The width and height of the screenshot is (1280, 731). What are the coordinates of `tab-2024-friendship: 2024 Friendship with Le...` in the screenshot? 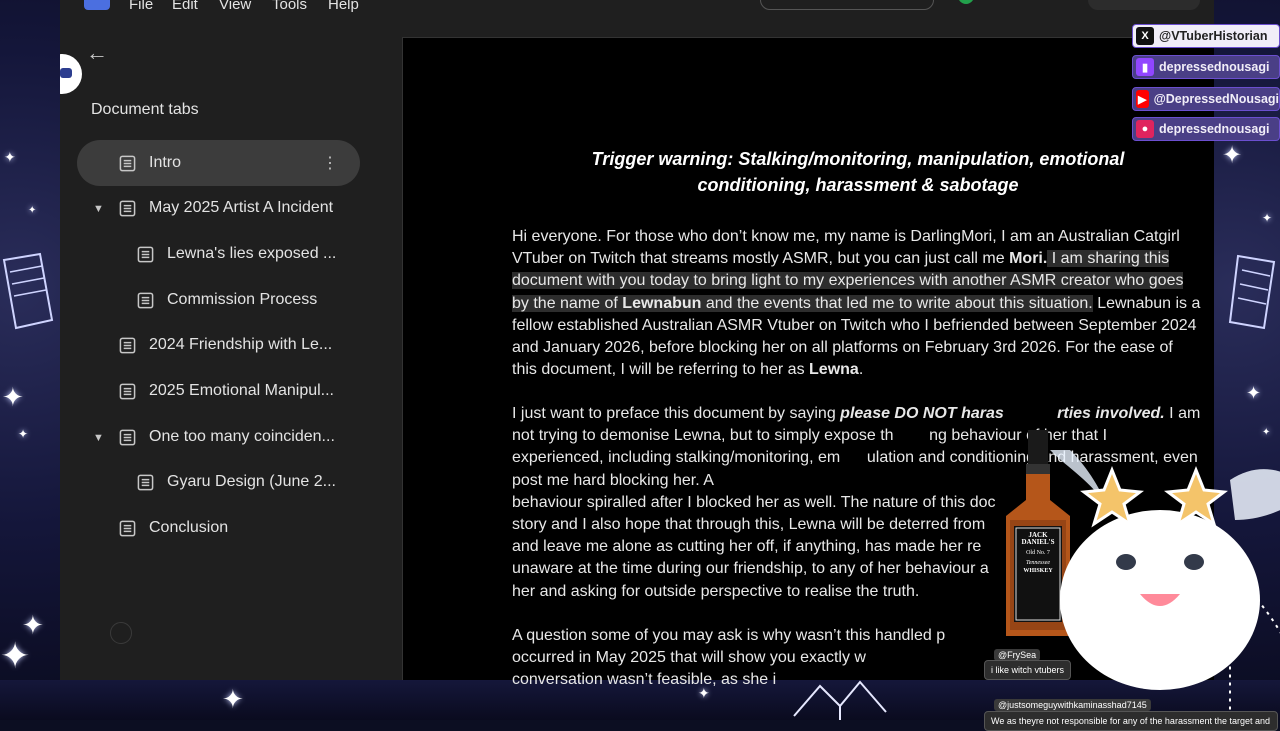 It's located at (259, 345).